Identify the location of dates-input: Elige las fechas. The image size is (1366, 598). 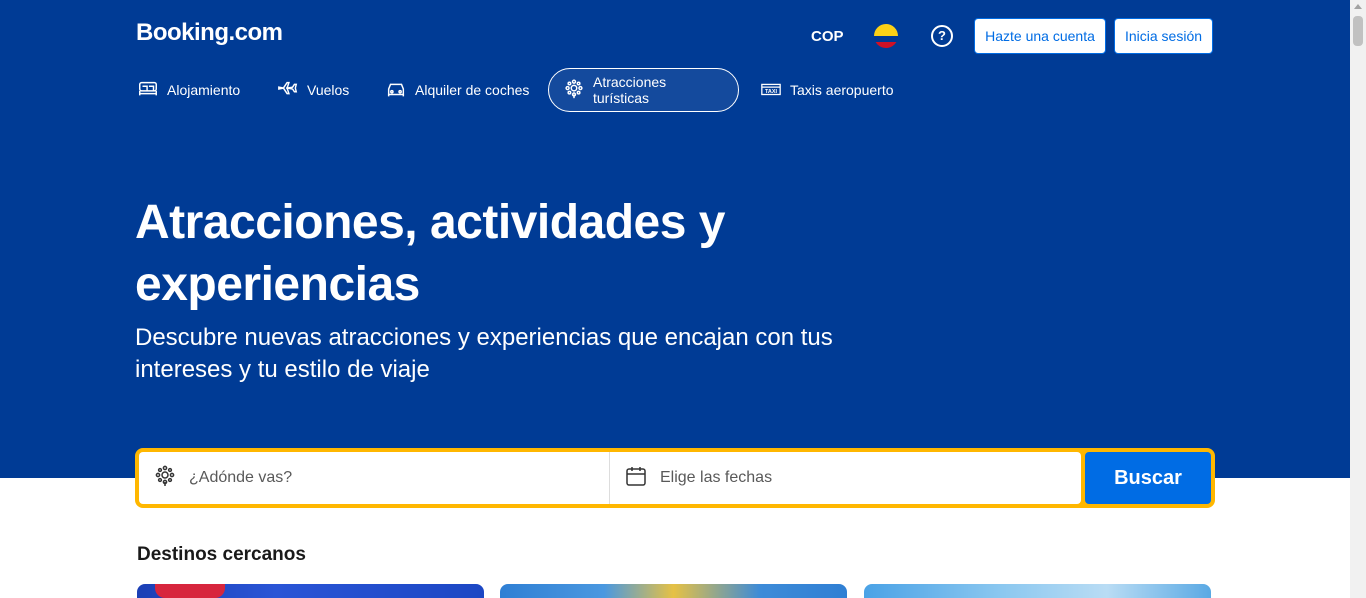
(845, 478).